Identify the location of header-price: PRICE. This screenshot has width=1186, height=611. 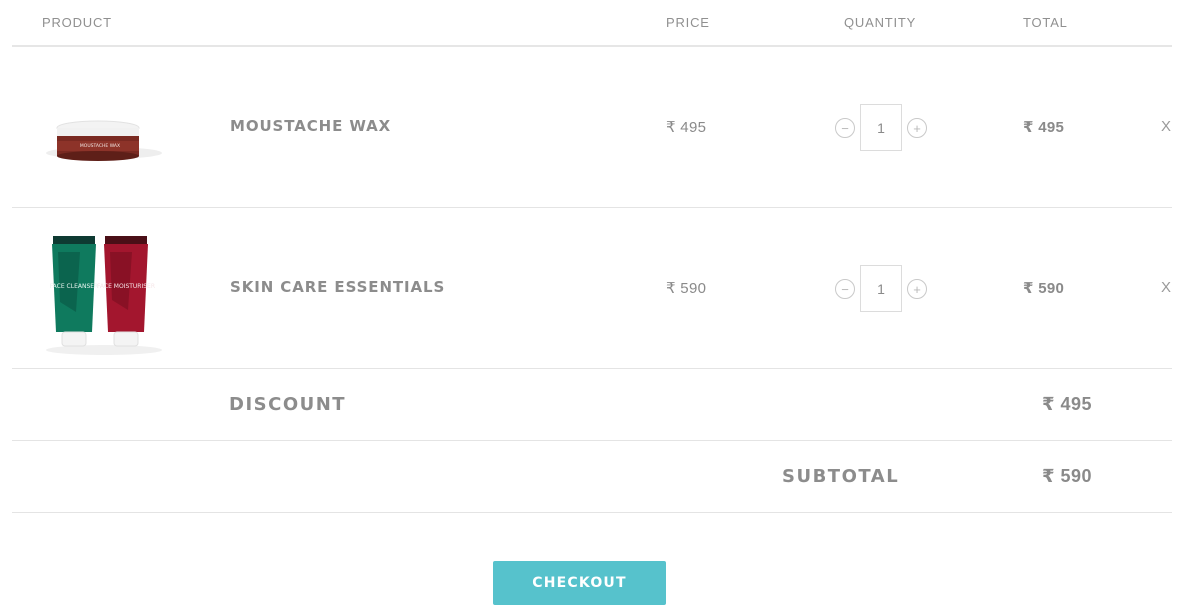
(688, 22).